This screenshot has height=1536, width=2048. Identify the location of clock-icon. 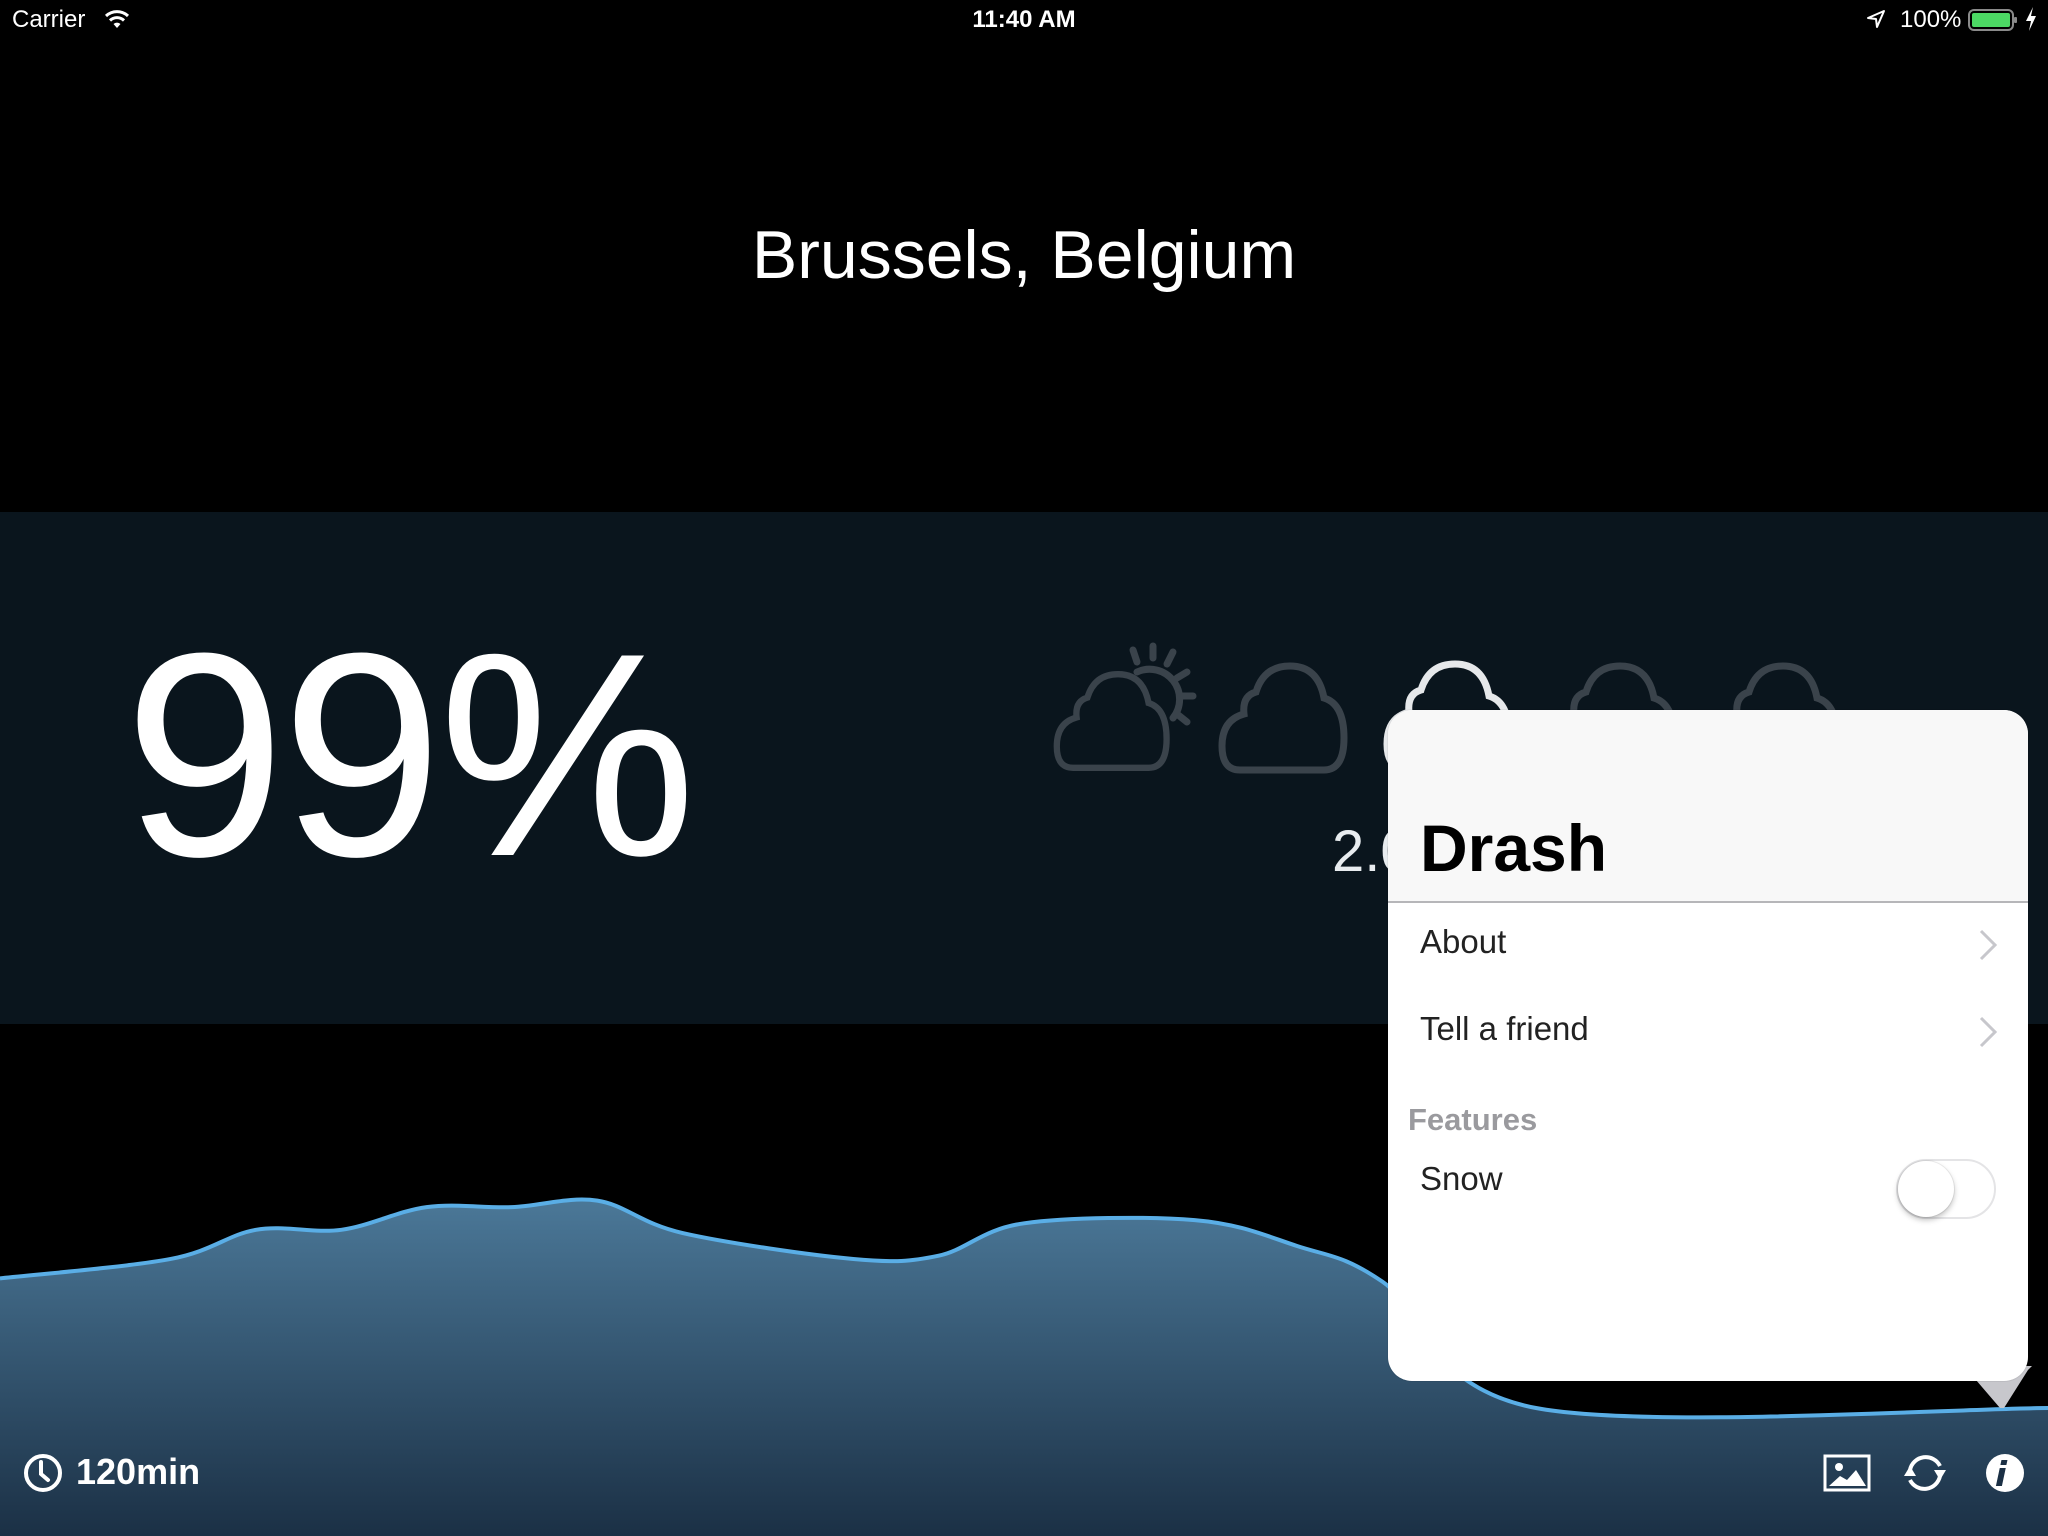
(43, 1473).